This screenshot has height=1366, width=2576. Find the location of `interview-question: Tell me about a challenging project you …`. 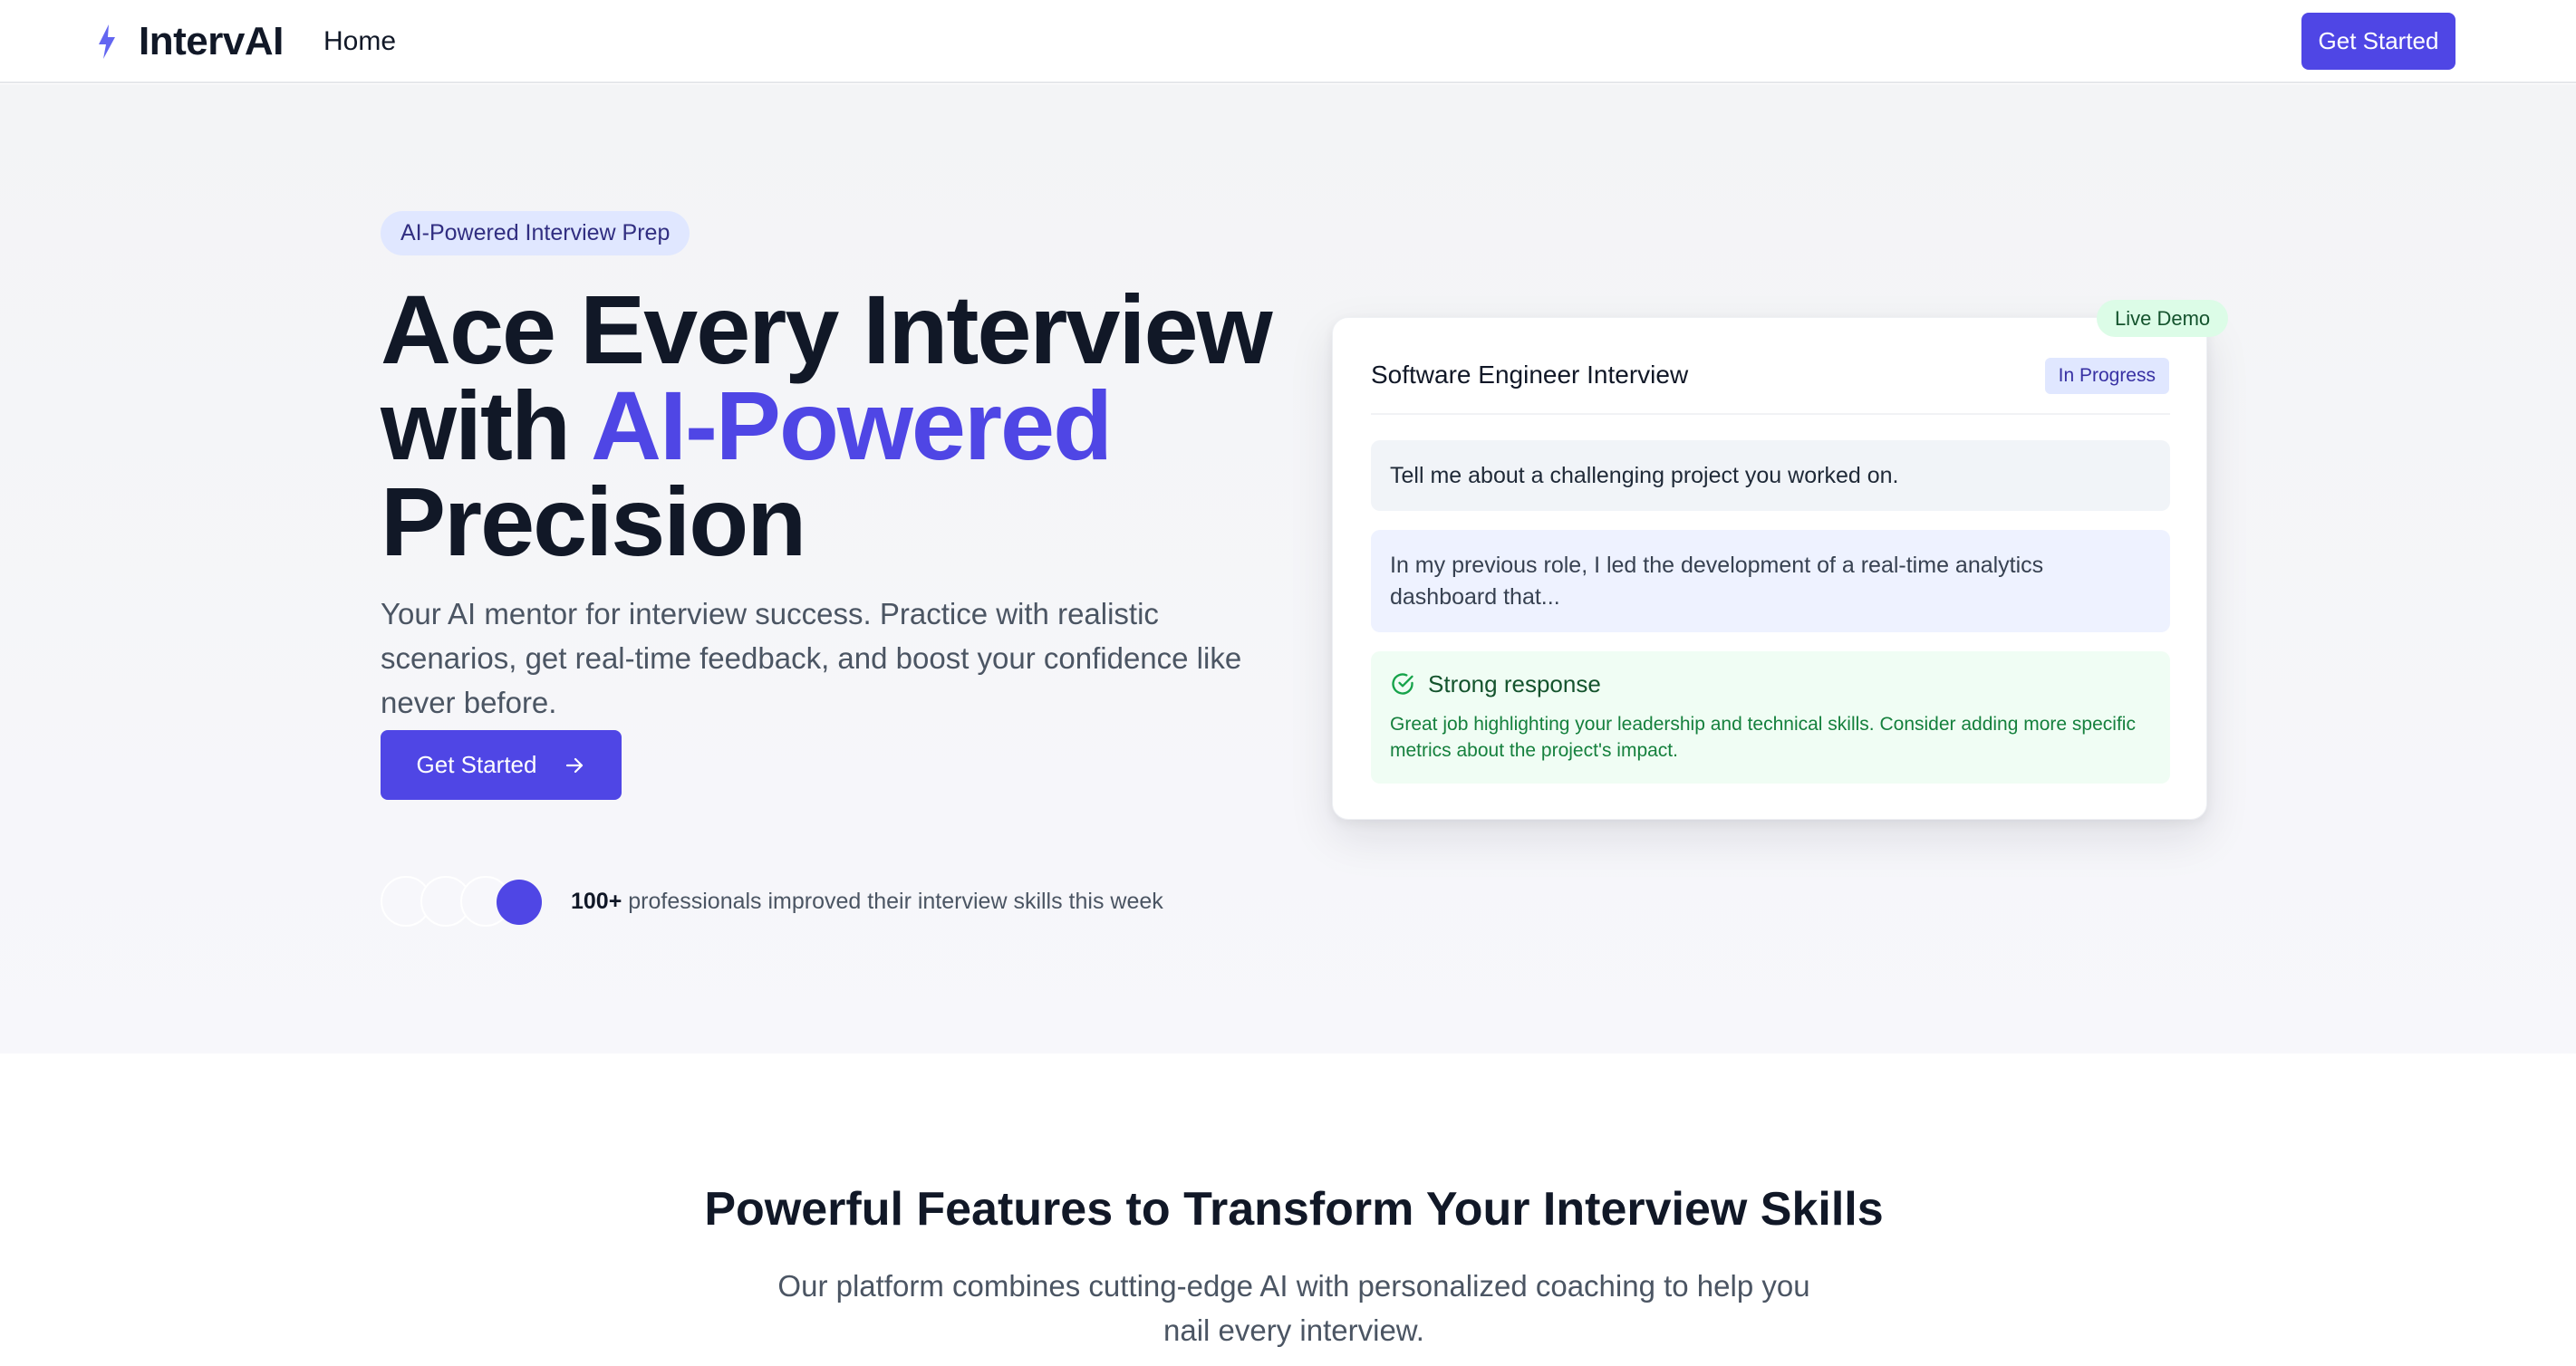

interview-question: Tell me about a challenging project you … is located at coordinates (1770, 475).